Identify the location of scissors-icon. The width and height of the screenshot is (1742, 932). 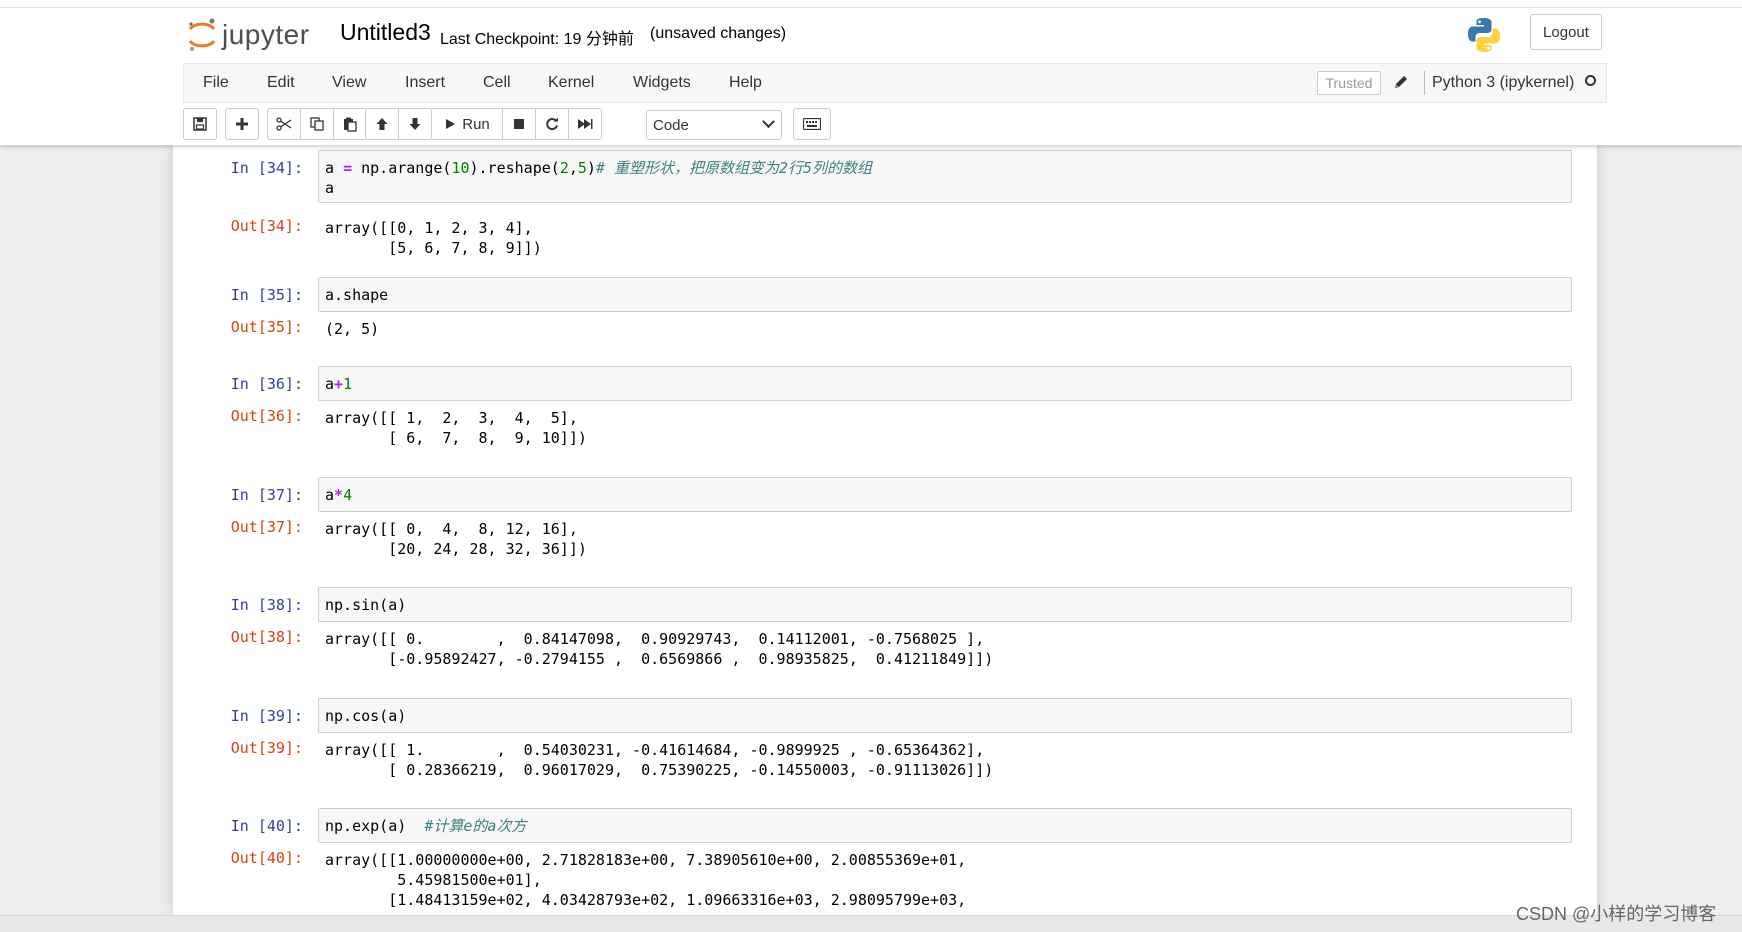
(284, 124).